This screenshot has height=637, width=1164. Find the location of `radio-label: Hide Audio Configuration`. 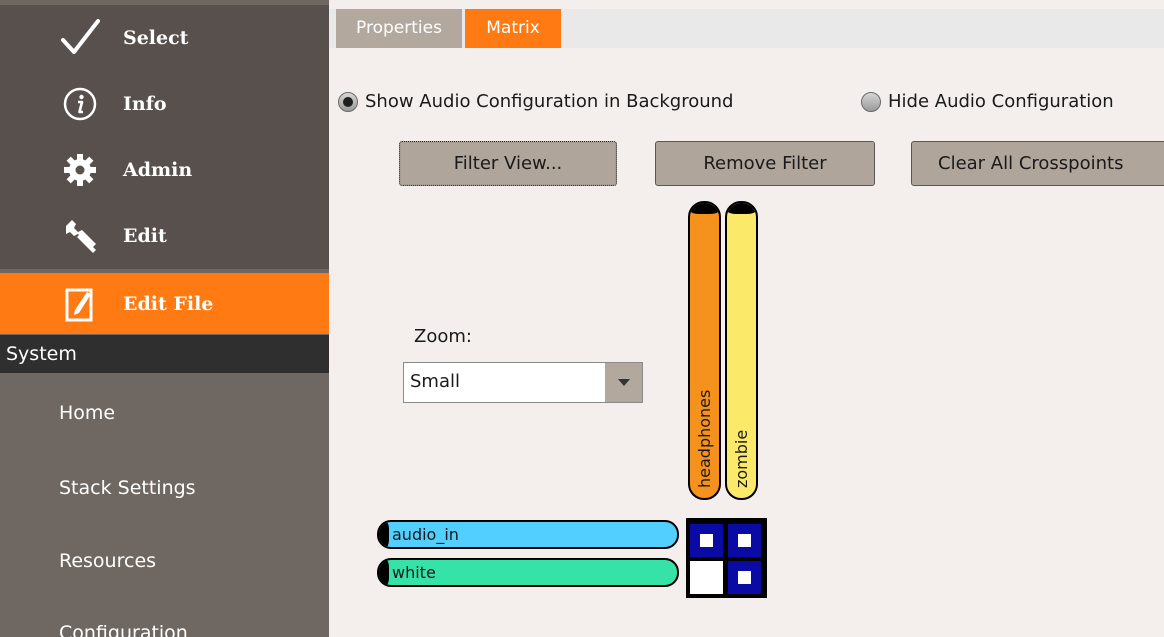

radio-label: Hide Audio Configuration is located at coordinates (1001, 101).